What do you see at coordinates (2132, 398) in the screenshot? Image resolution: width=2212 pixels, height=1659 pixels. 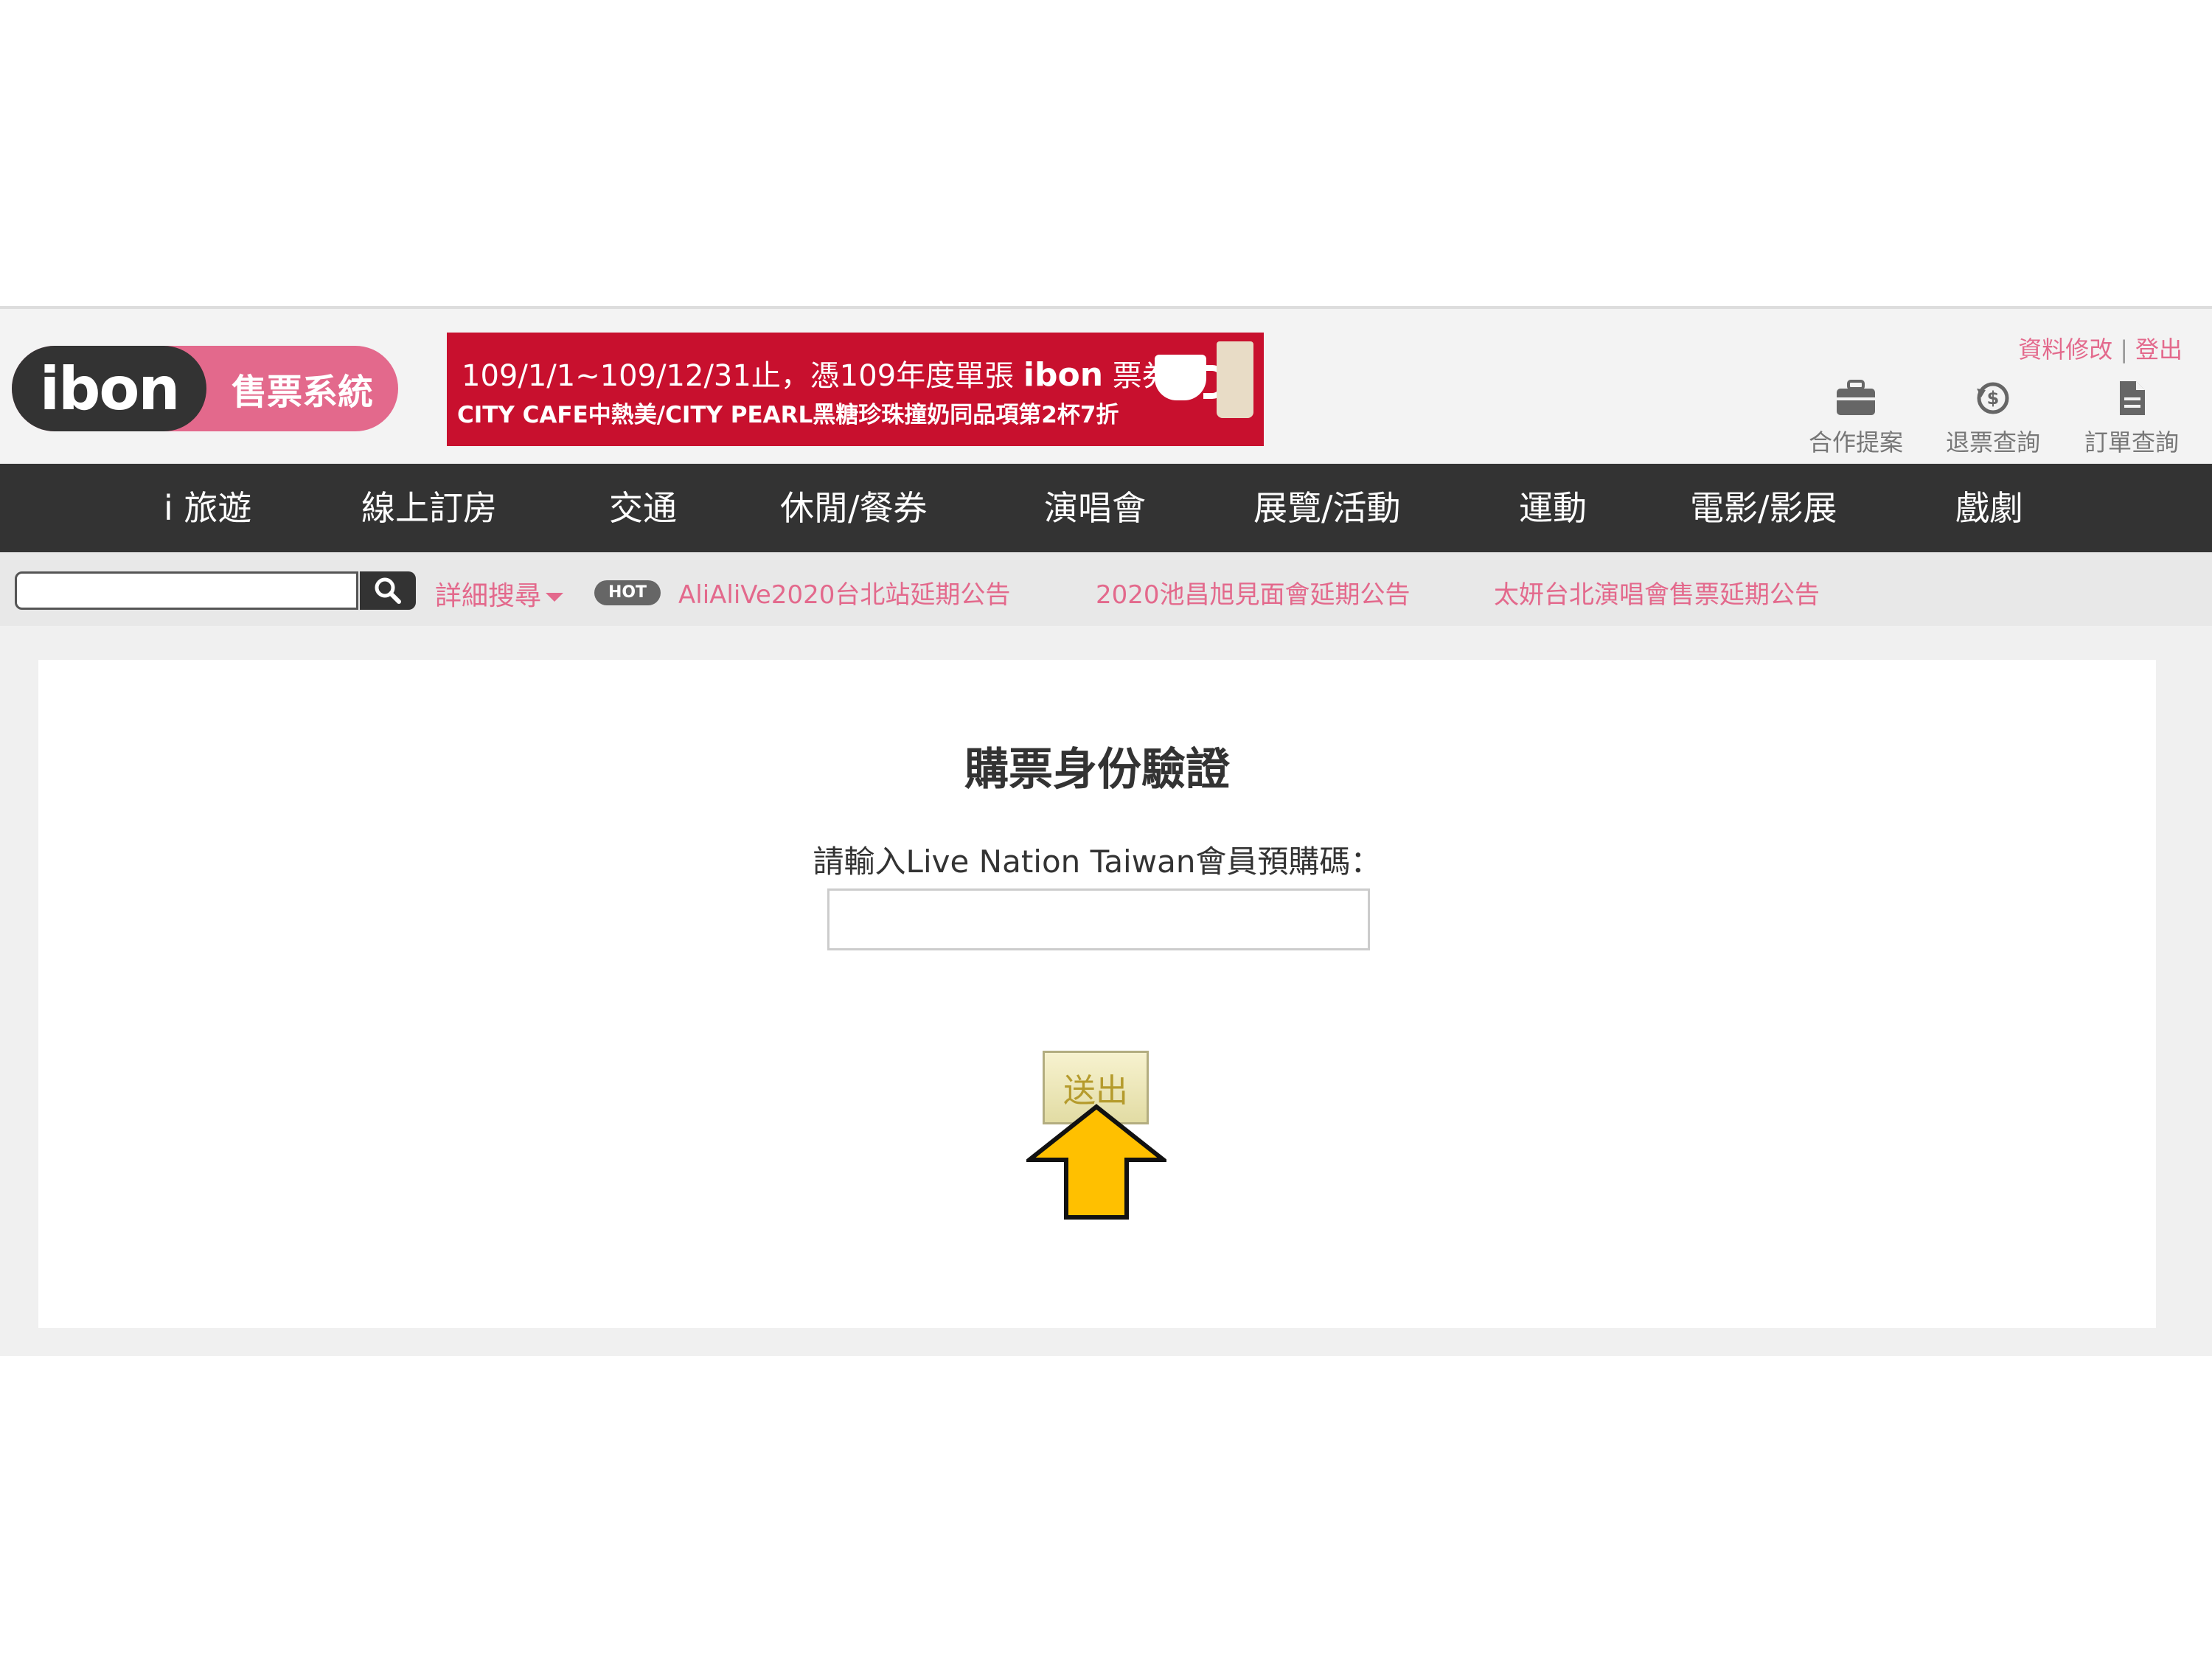 I see `document-icon` at bounding box center [2132, 398].